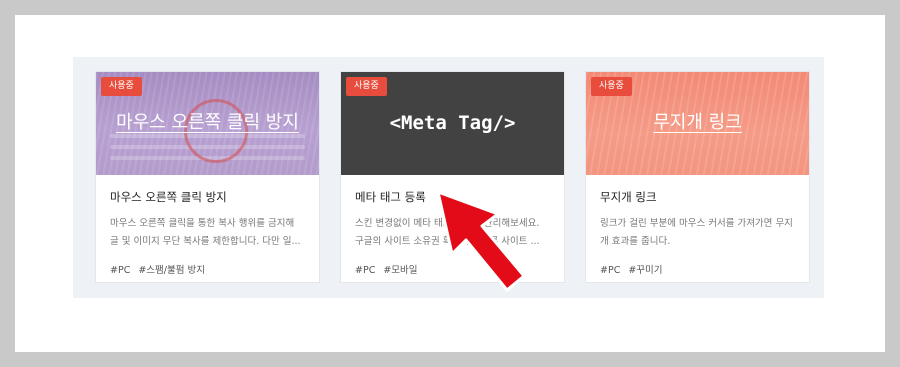 The width and height of the screenshot is (900, 367). I want to click on thumbnail-title: 마우스 오른쪽 클릭 방지, so click(207, 122).